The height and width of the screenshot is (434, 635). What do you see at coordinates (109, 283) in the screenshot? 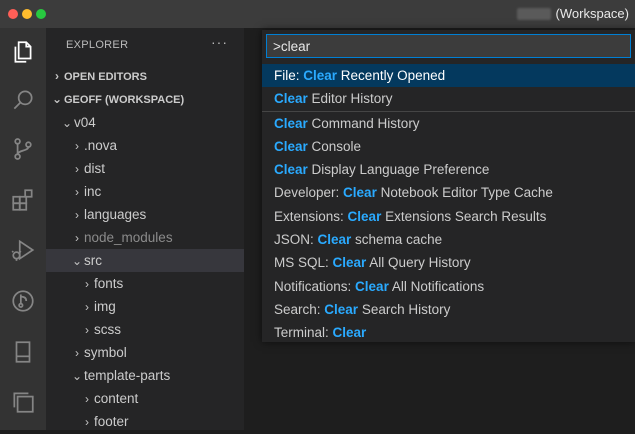
I see `tree-item-label: fonts` at bounding box center [109, 283].